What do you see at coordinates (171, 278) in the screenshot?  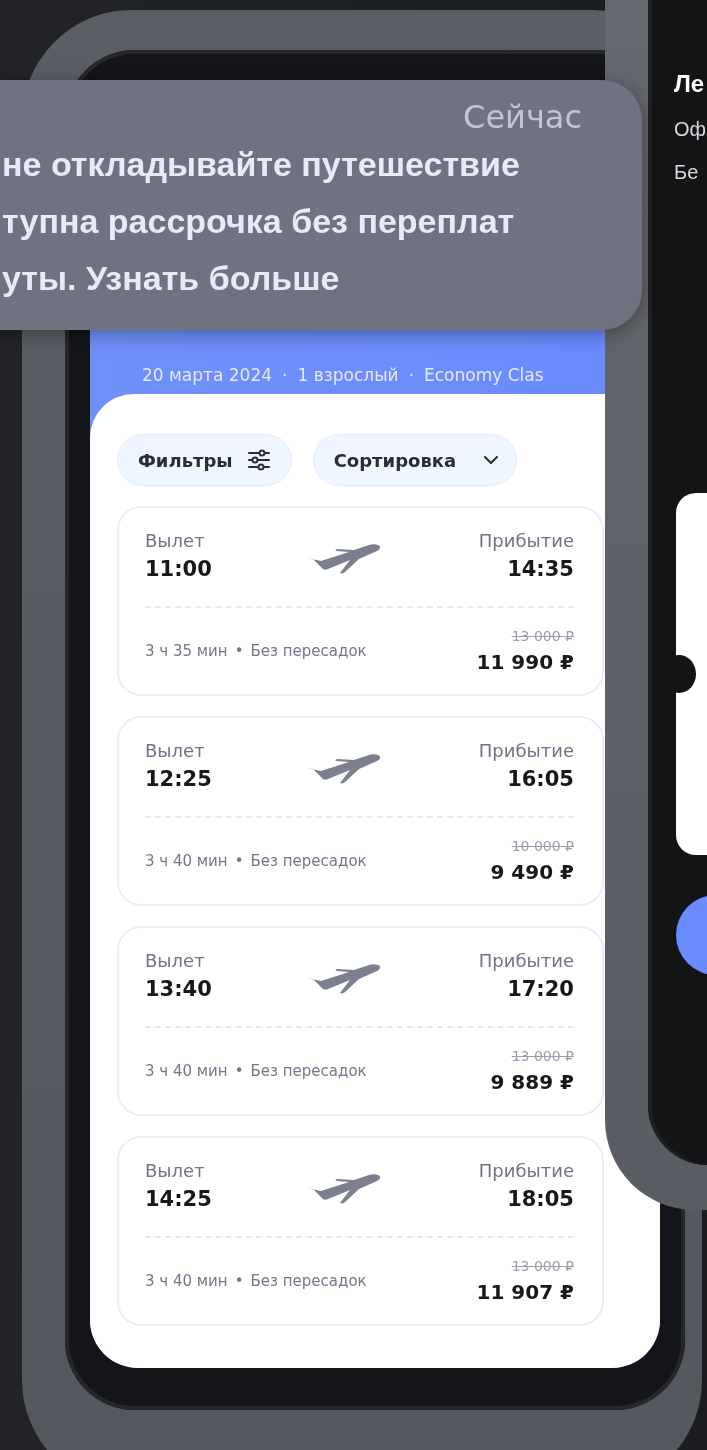 I see `notification-text: уты. Узнать больше` at bounding box center [171, 278].